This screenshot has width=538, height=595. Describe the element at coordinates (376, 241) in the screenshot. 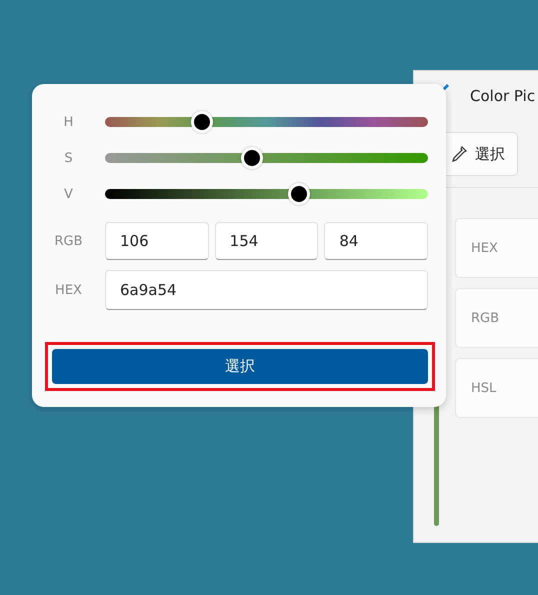

I see `input-field: 84` at that location.